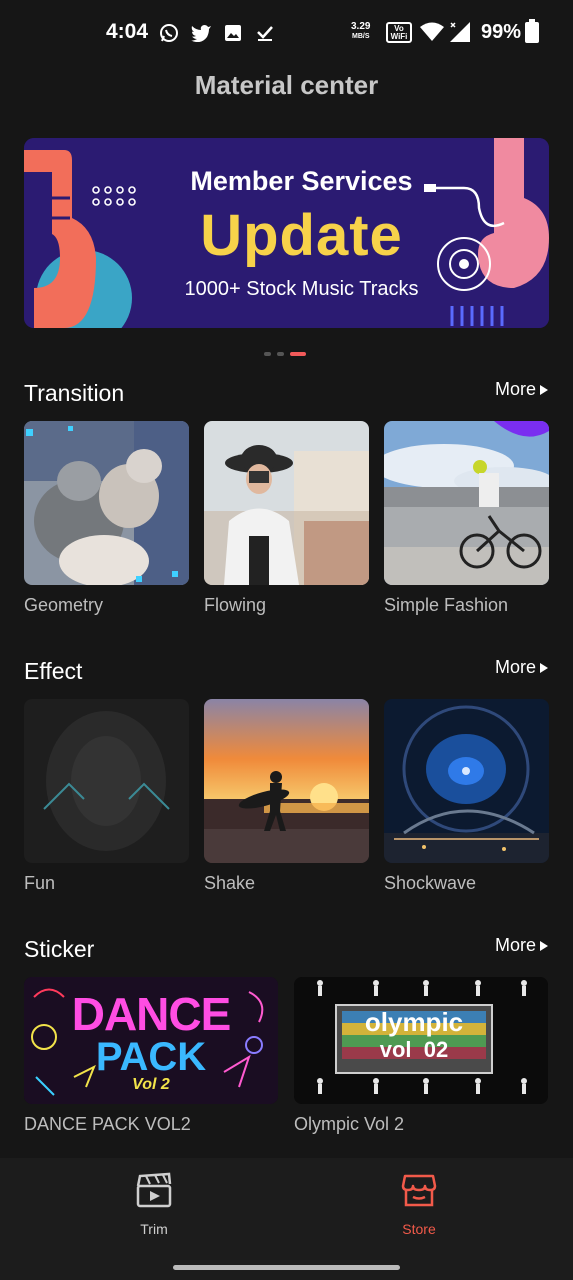 The width and height of the screenshot is (573, 1280). I want to click on status-time: 4:04, so click(127, 31).